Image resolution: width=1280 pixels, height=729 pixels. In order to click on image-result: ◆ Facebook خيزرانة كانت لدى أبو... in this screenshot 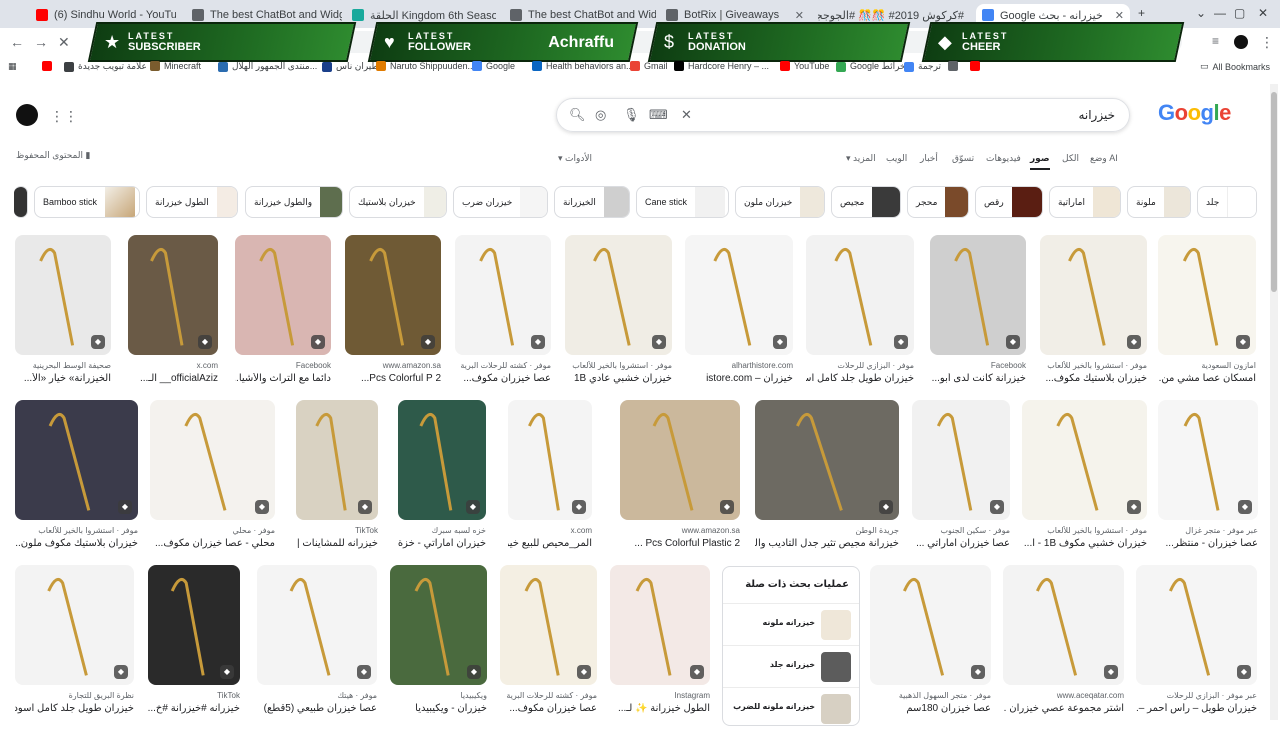, I will do `click(978, 310)`.